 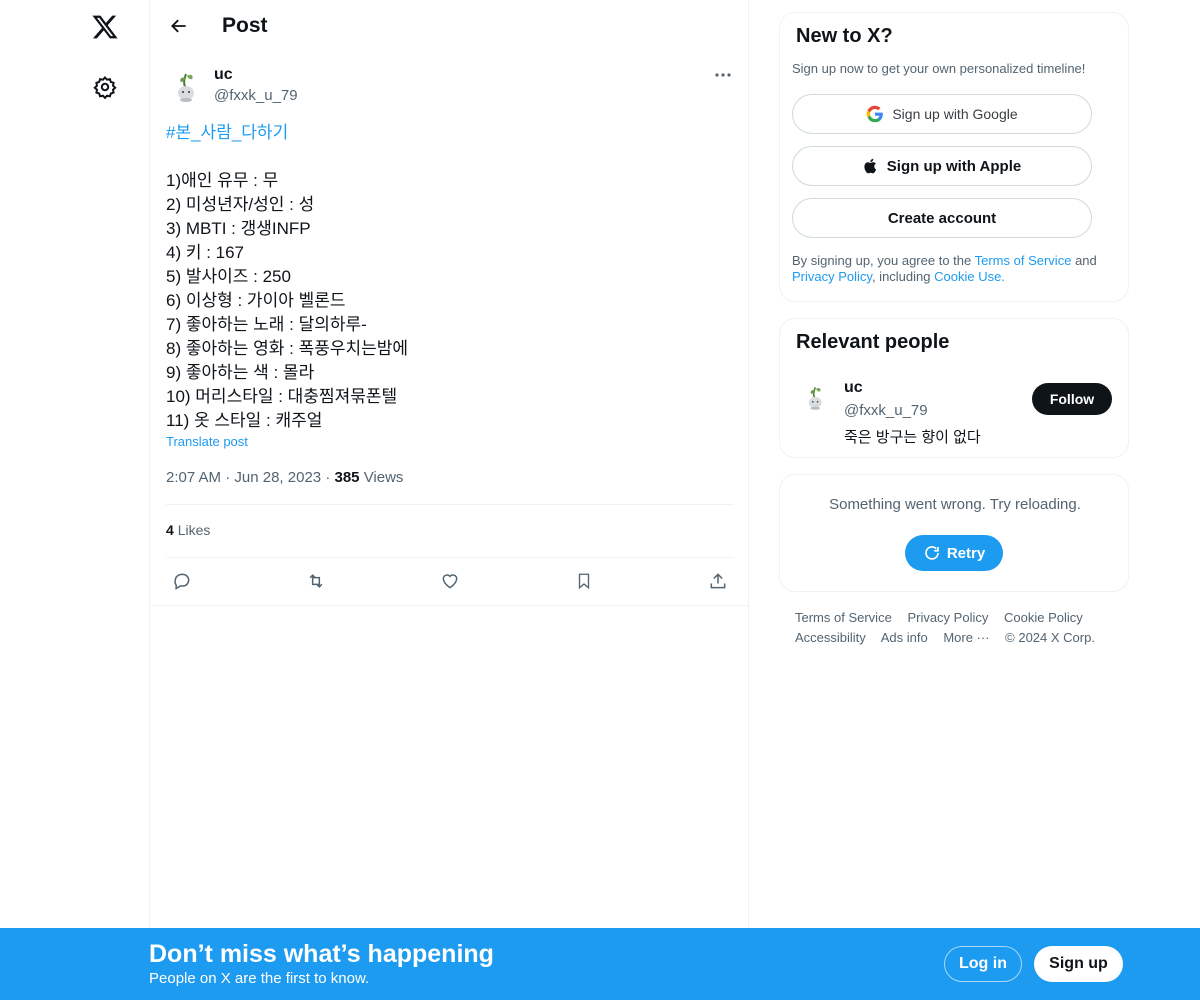 What do you see at coordinates (266, 324) in the screenshot?
I see `post-line: 7) 좋아하는 노래 : 달의하루-` at bounding box center [266, 324].